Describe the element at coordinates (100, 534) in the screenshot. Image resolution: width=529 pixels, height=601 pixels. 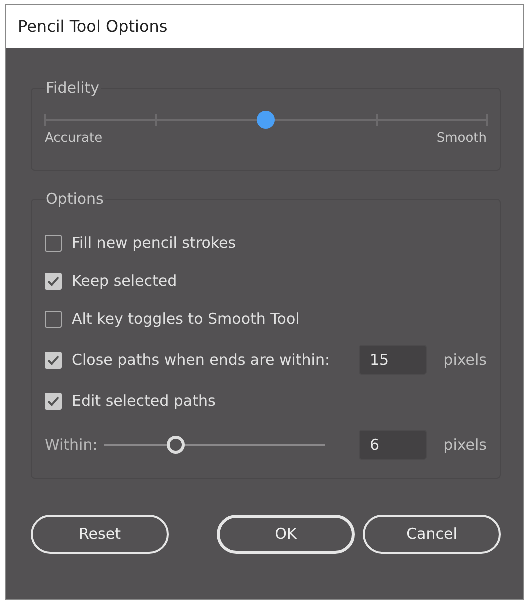
I see `dialog-button: Reset` at that location.